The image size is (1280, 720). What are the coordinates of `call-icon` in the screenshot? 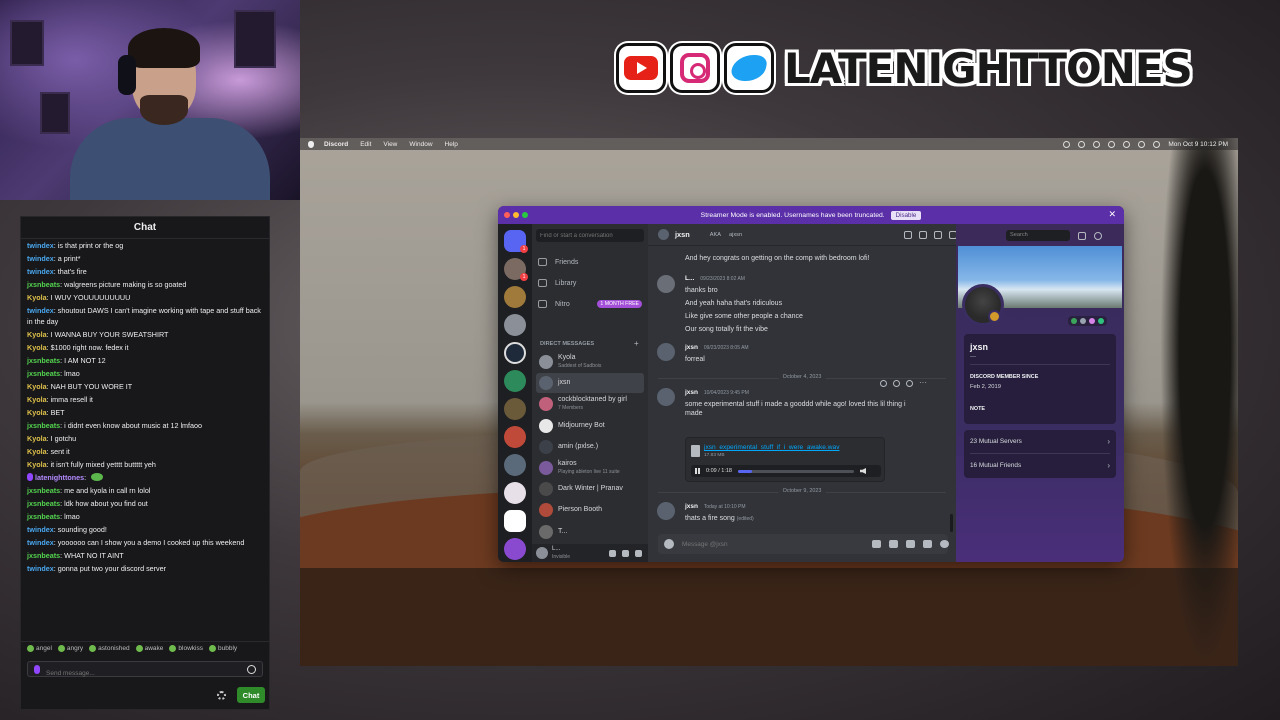 It's located at (908, 235).